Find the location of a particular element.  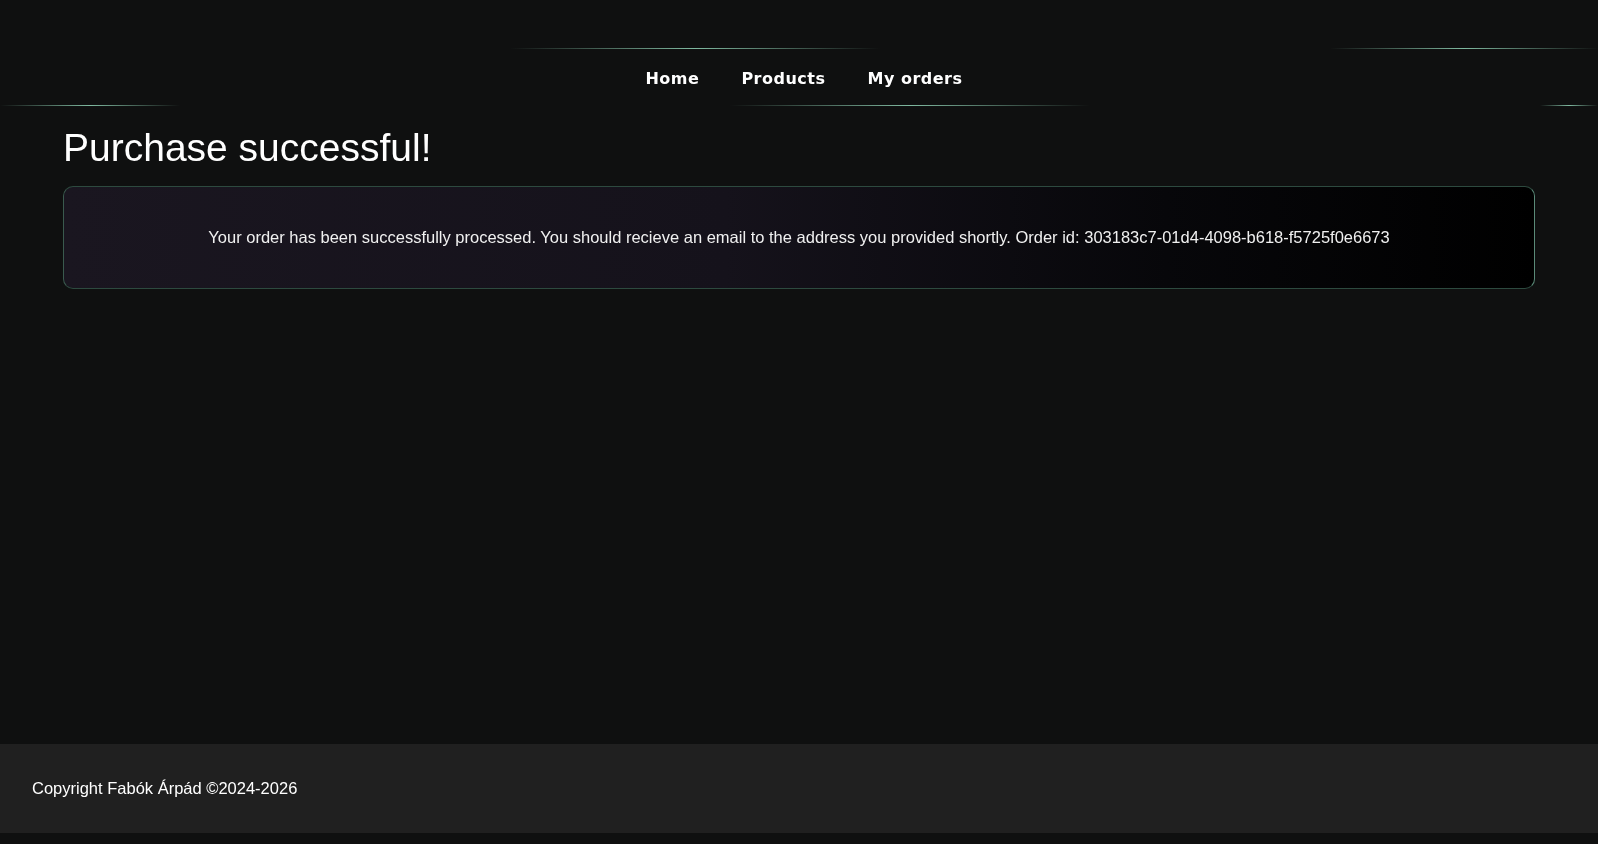

nav-link: My orders is located at coordinates (915, 78).